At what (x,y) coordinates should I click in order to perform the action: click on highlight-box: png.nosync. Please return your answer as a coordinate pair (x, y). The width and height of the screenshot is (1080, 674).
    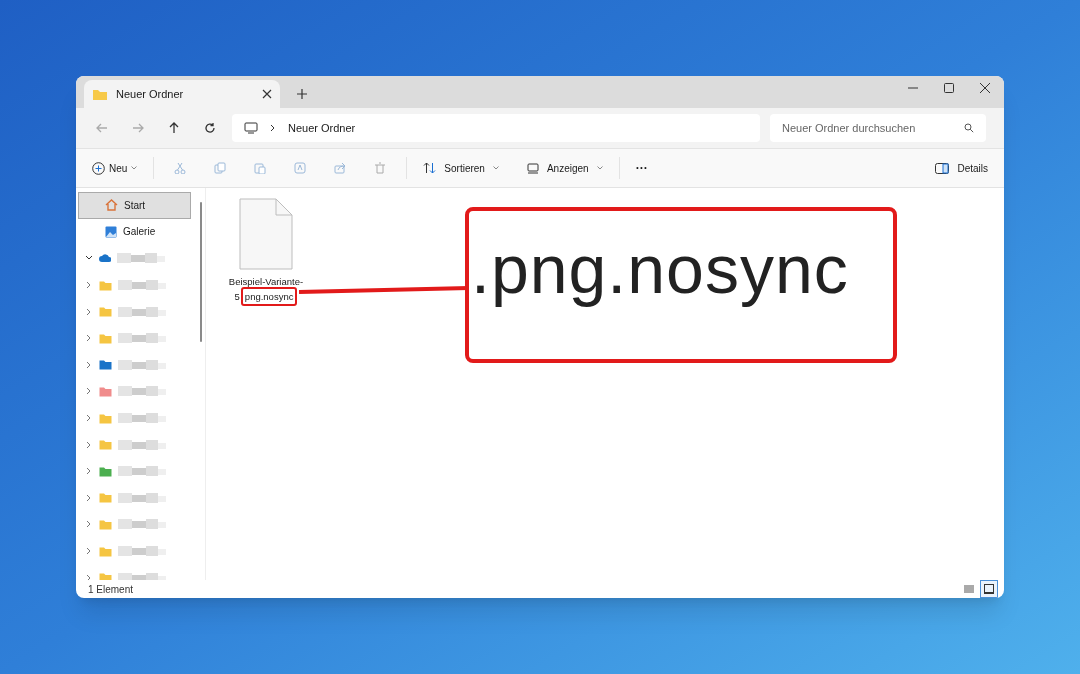
    Looking at the image, I should click on (269, 296).